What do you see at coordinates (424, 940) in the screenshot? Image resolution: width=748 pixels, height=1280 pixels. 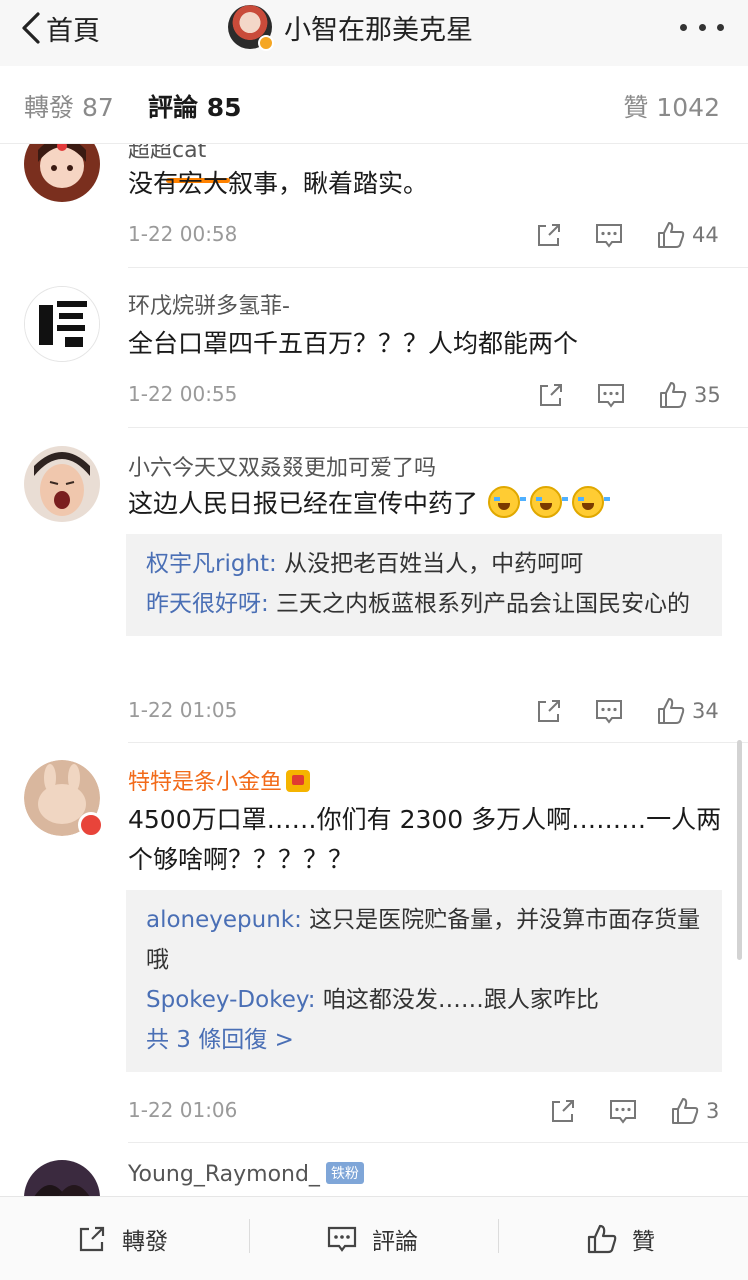 I see `reply-item: aloneyepunk: 这只是医院贮备量，并没算市面存货量哦` at bounding box center [424, 940].